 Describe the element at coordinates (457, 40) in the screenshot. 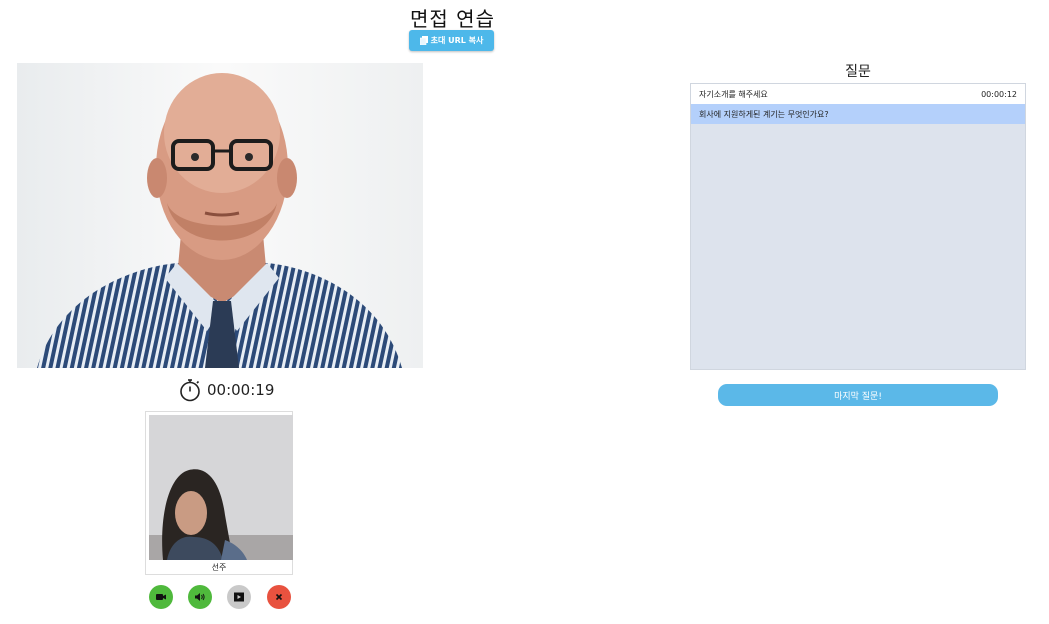

I see `copy-invite-url-label: 초대 URL 복사` at that location.